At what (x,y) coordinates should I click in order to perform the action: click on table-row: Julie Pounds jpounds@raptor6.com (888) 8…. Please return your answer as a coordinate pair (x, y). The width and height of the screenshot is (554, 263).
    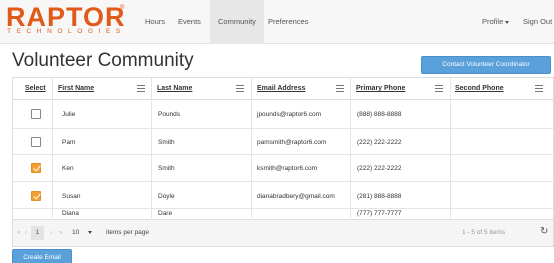
    Looking at the image, I should click on (283, 114).